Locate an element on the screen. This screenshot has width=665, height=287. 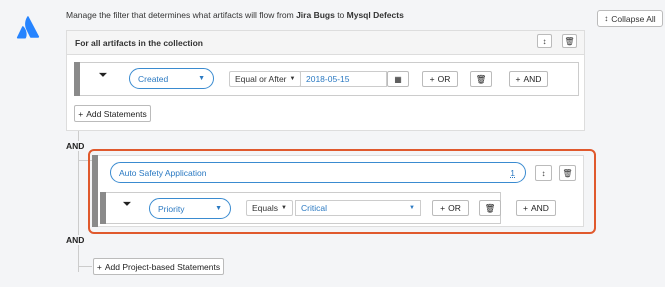
calendar-button: ▦ is located at coordinates (398, 79).